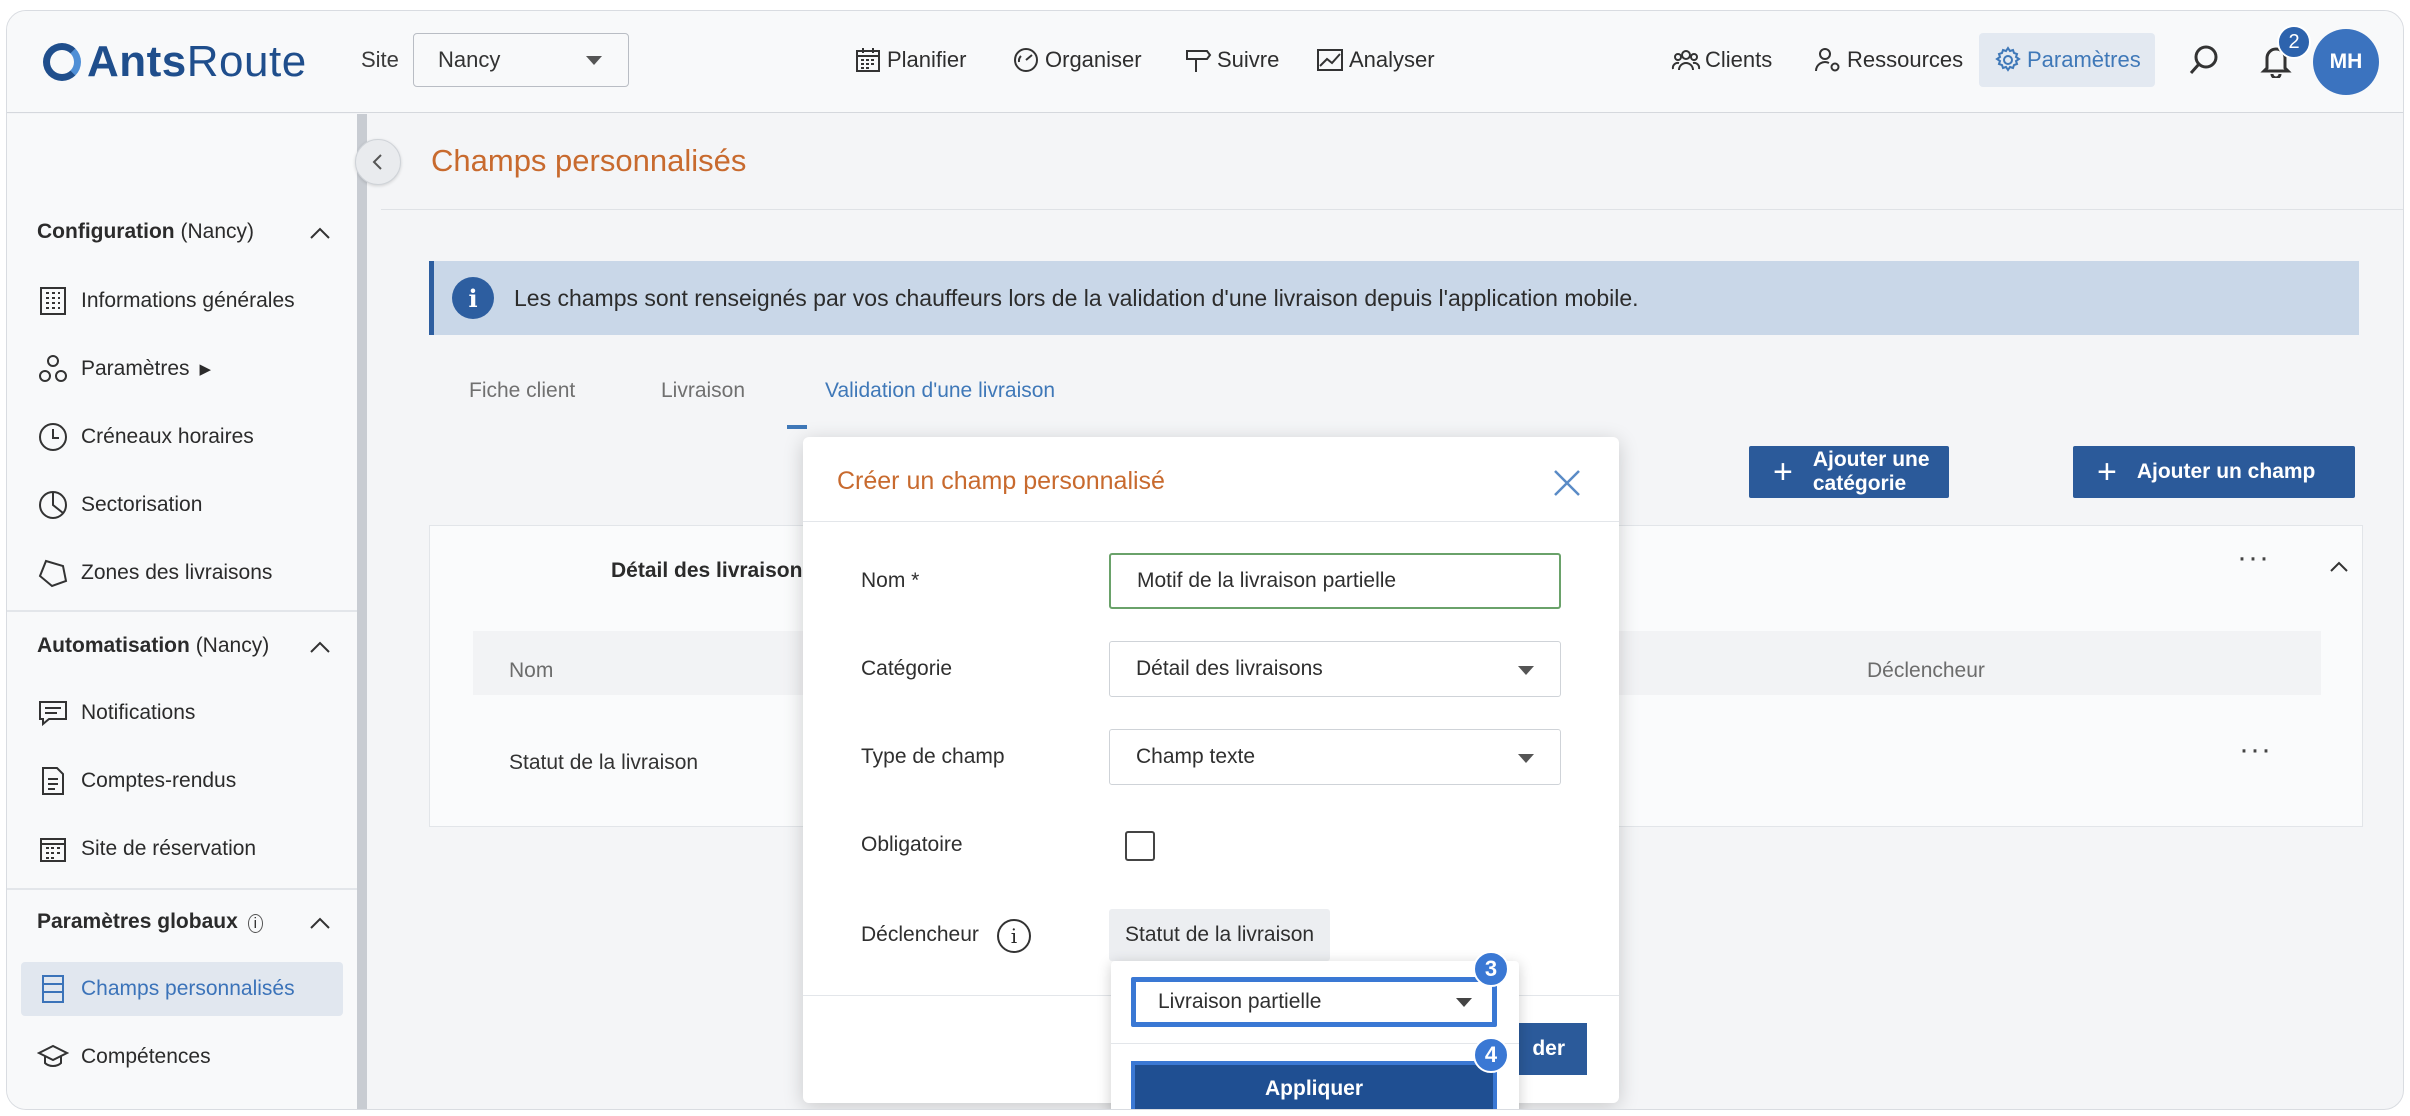 Image resolution: width=2410 pixels, height=1116 pixels. What do you see at coordinates (2255, 750) in the screenshot?
I see `row-more-options-icon: ···` at bounding box center [2255, 750].